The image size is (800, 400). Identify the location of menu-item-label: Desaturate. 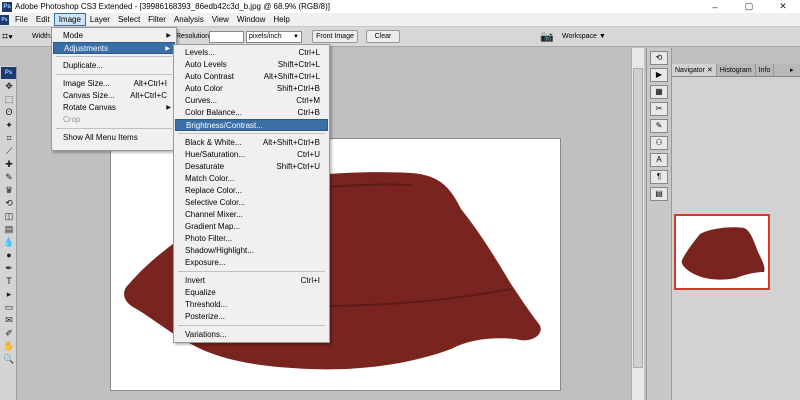
(205, 166).